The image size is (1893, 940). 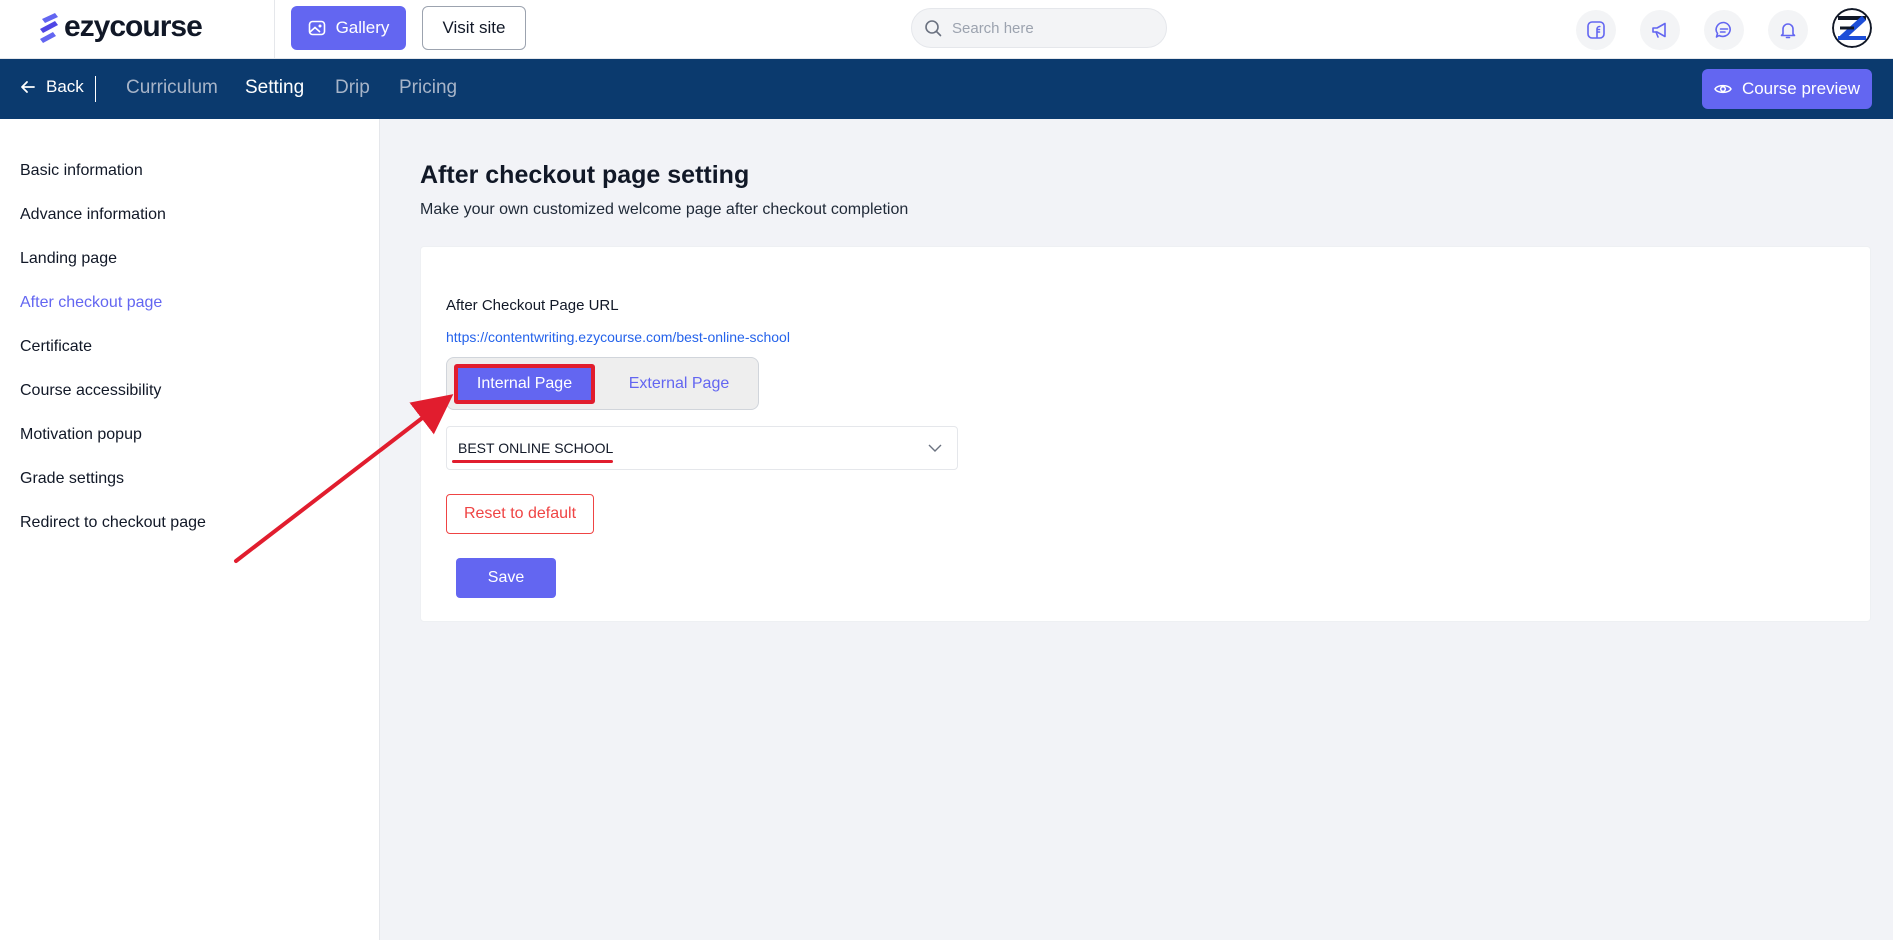 What do you see at coordinates (933, 28) in the screenshot?
I see `search-icon` at bounding box center [933, 28].